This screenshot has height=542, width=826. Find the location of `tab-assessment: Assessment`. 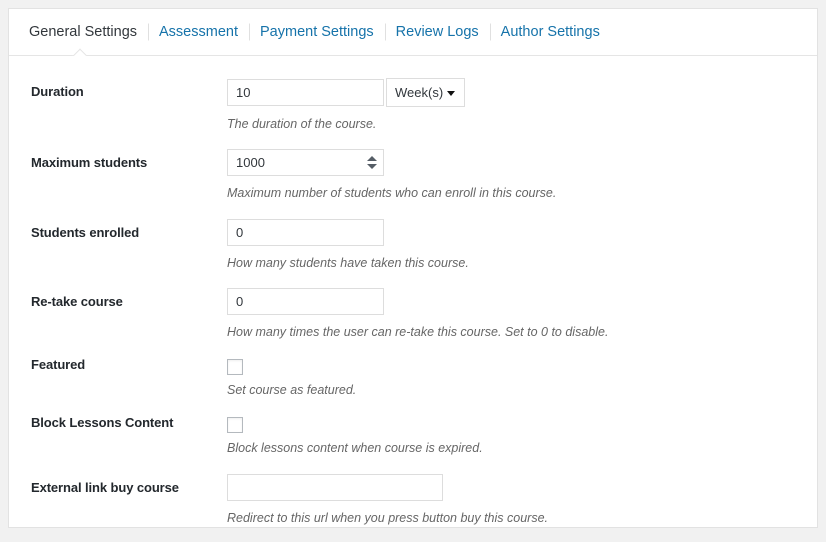

tab-assessment: Assessment is located at coordinates (198, 32).